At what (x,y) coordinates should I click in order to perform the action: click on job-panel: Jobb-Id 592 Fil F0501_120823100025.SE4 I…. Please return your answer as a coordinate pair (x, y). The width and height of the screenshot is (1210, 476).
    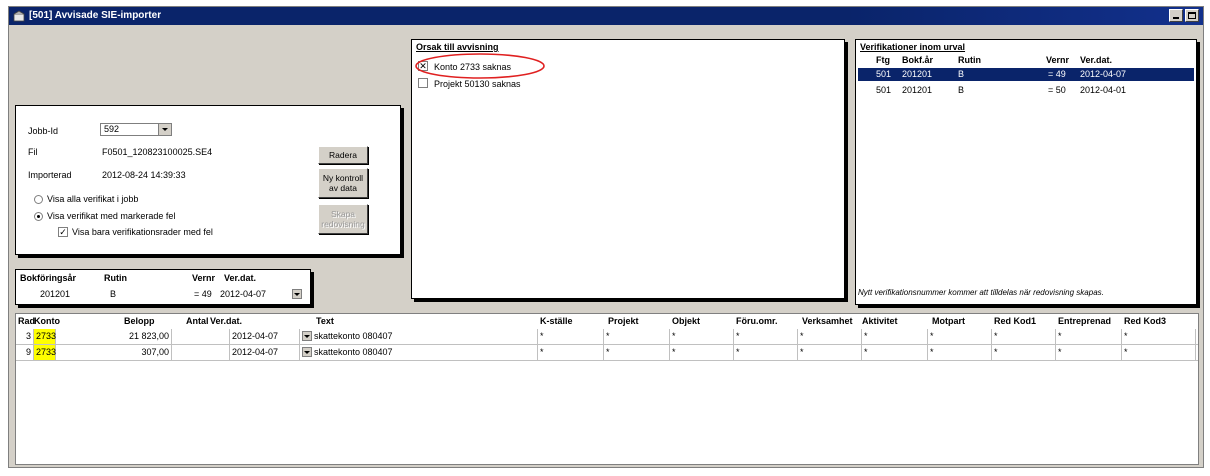
    Looking at the image, I should click on (208, 180).